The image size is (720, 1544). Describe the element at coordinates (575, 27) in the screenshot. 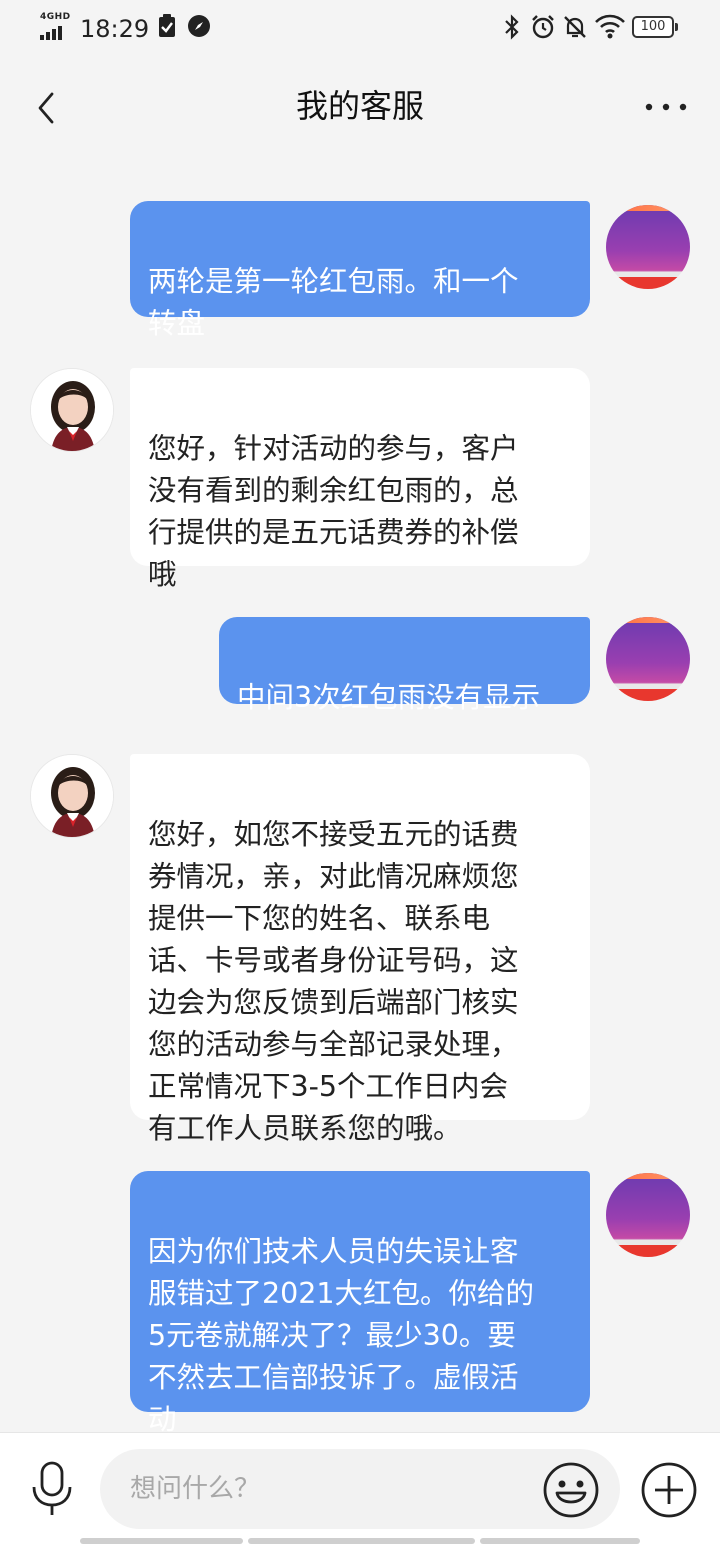

I see `mute-bell-icon` at that location.